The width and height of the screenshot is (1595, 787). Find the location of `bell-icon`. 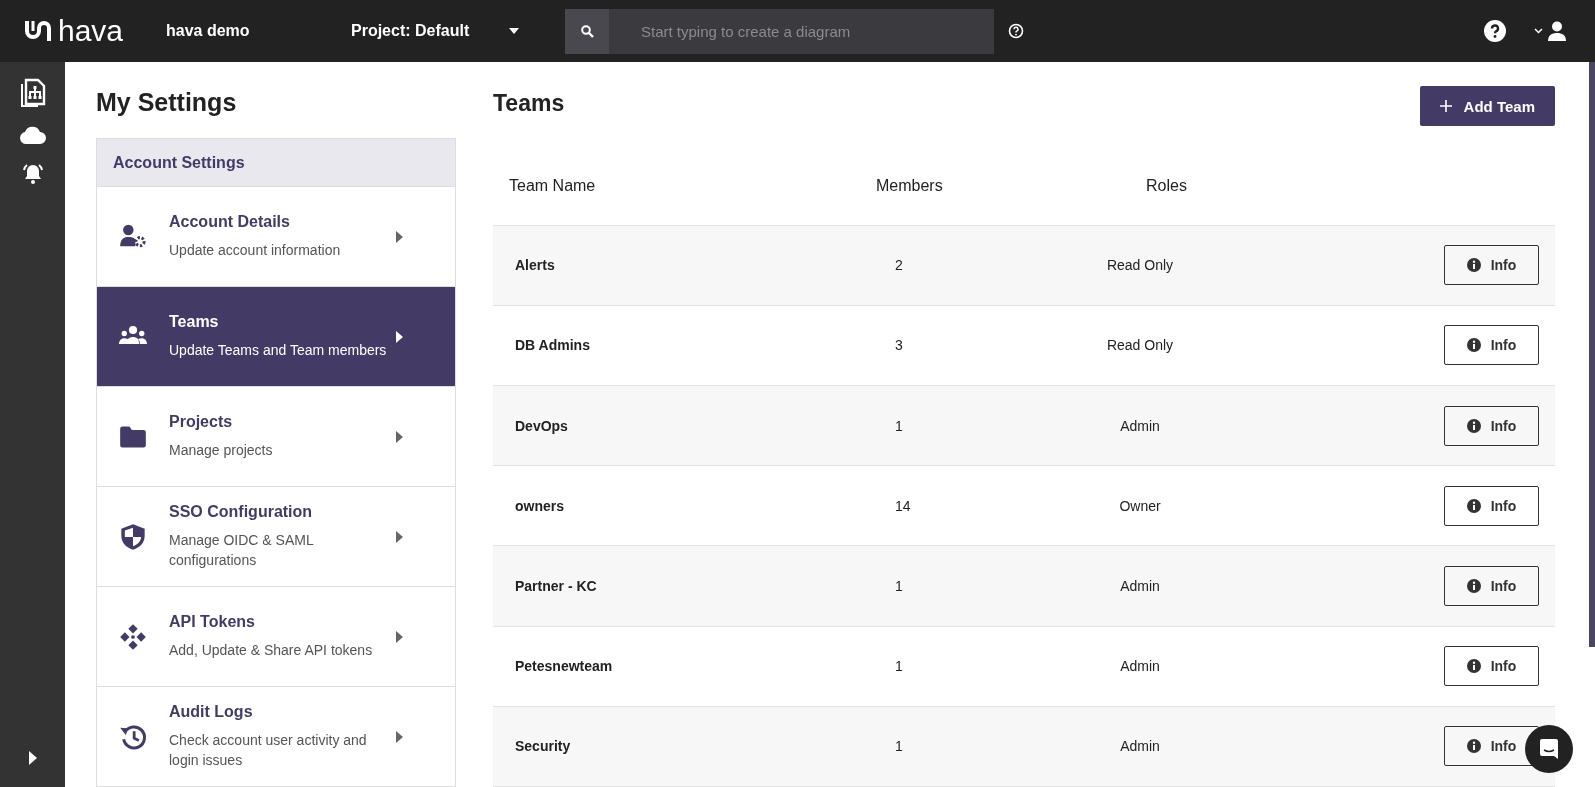

bell-icon is located at coordinates (32, 174).